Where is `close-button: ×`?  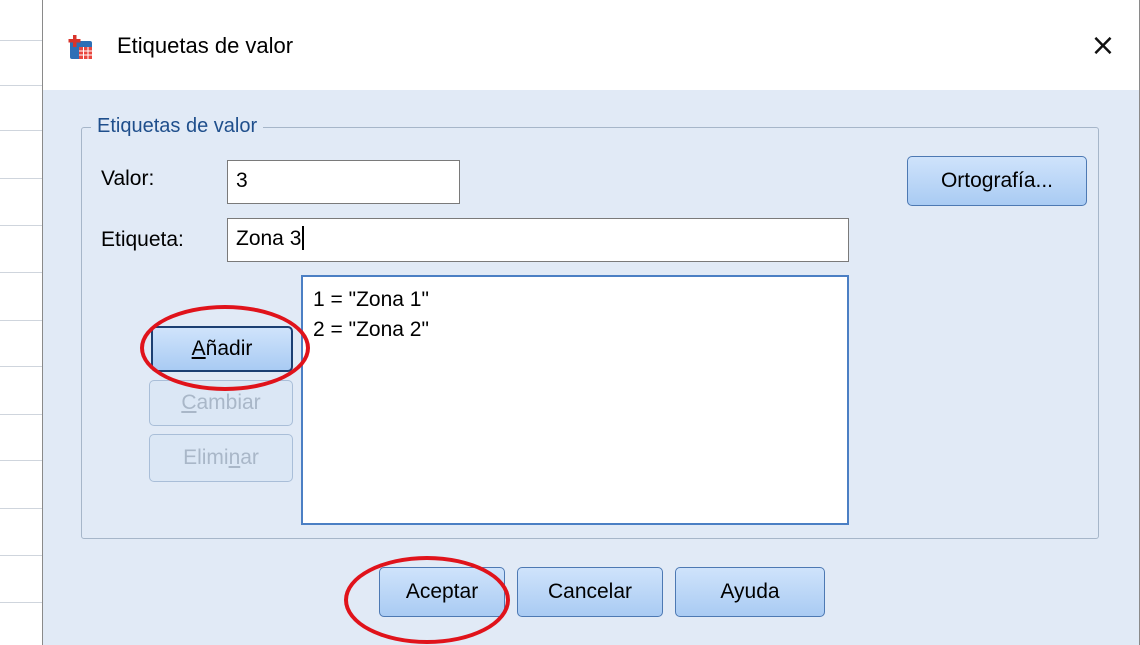 close-button: × is located at coordinates (1103, 46).